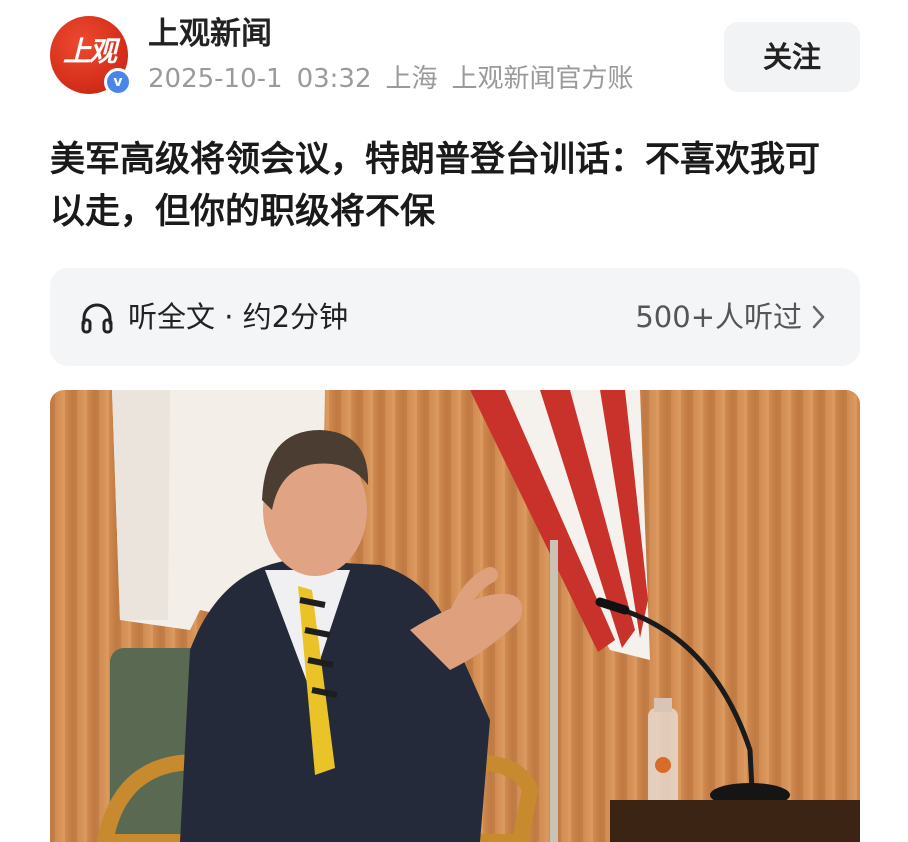 Image resolution: width=908 pixels, height=842 pixels. I want to click on headphone-icon, so click(97, 318).